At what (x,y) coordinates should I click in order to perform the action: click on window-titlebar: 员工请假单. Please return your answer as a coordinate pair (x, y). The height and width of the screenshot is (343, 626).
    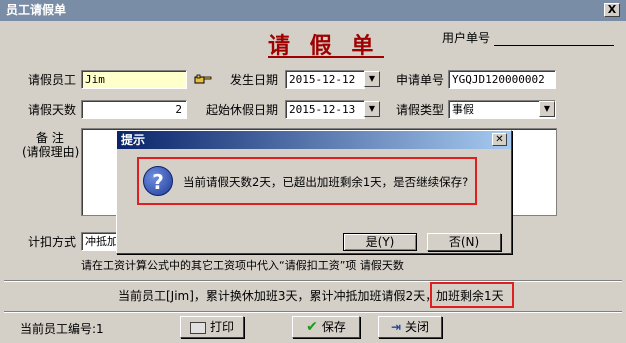
    Looking at the image, I should click on (313, 10).